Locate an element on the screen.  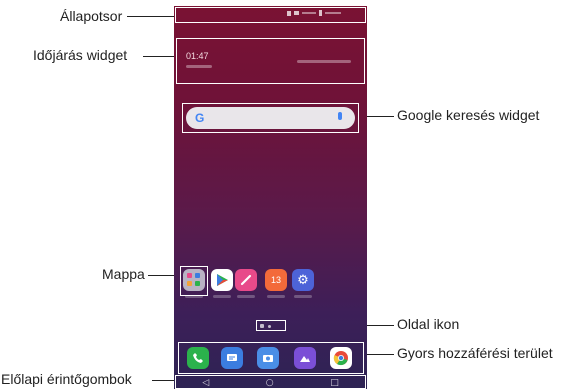
app-label-settings is located at coordinates (303, 296).